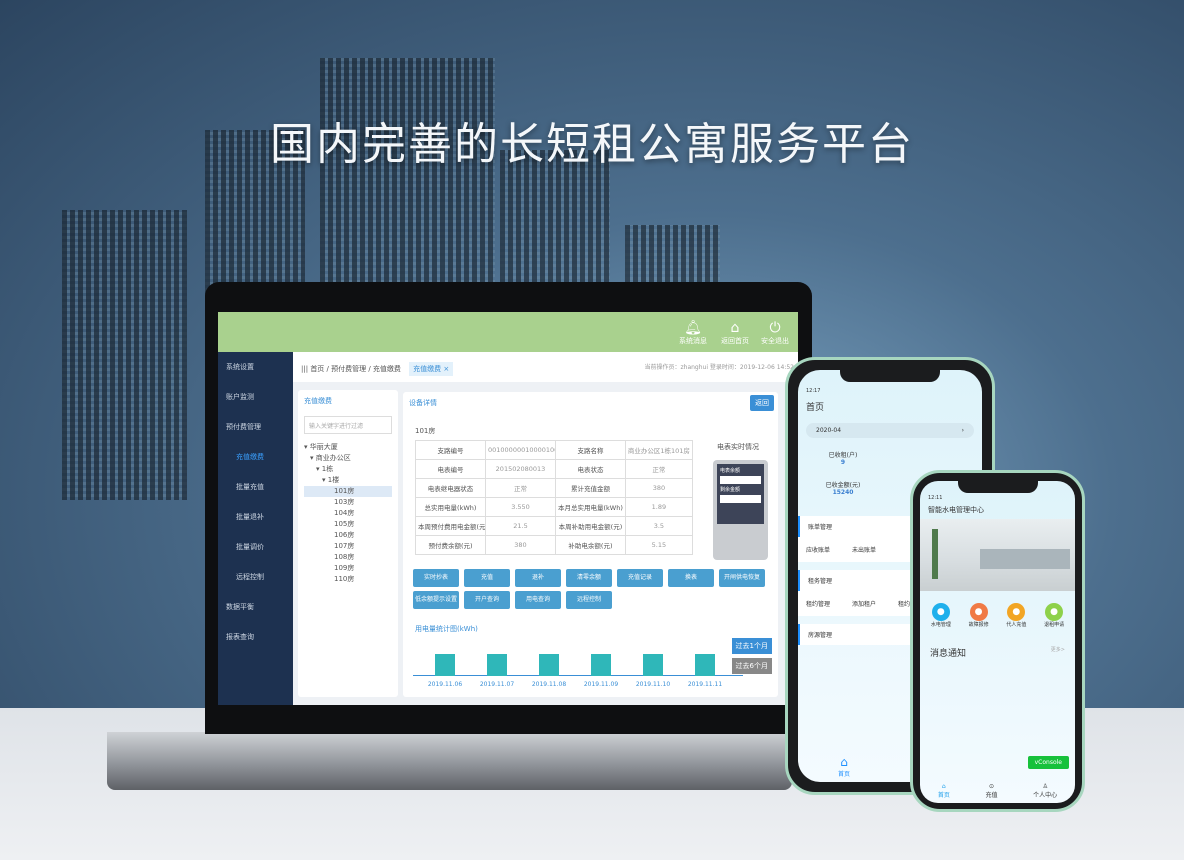 The height and width of the screenshot is (860, 1184). I want to click on tree-node: ▾ 1楼, so click(348, 480).